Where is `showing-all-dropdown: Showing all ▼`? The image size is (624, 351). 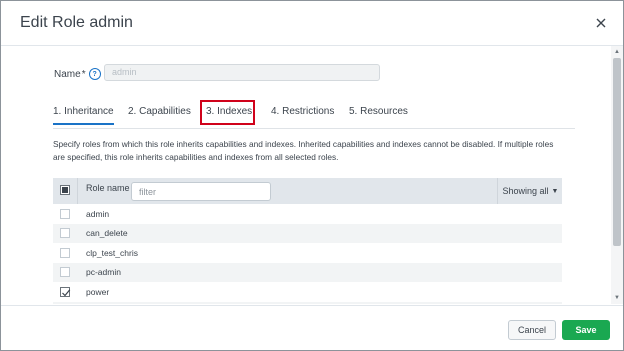 showing-all-dropdown: Showing all ▼ is located at coordinates (530, 191).